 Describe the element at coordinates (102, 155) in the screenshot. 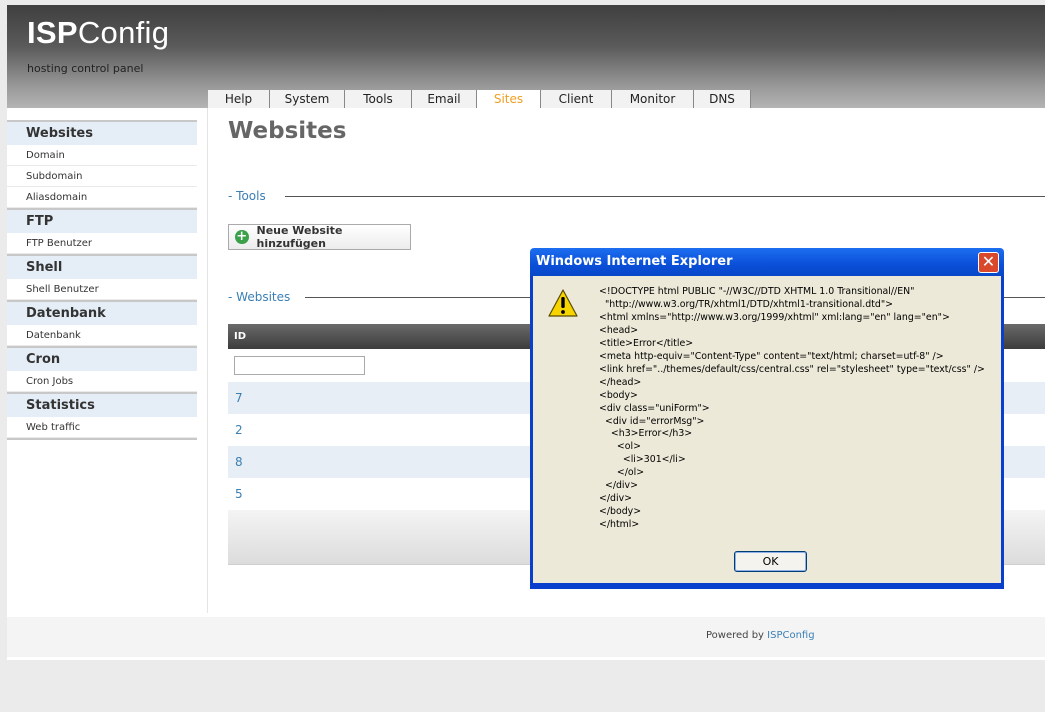

I see `sidebar-item-domain: Domain` at that location.